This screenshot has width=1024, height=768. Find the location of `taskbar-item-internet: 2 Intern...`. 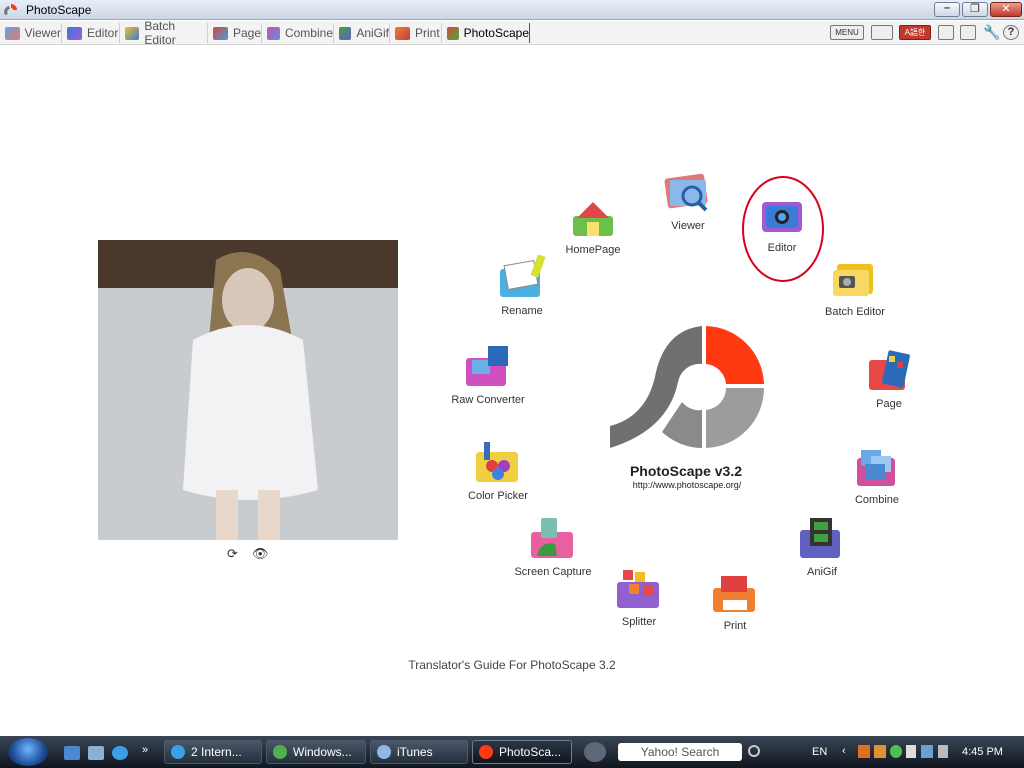

taskbar-item-internet: 2 Intern... is located at coordinates (213, 752).